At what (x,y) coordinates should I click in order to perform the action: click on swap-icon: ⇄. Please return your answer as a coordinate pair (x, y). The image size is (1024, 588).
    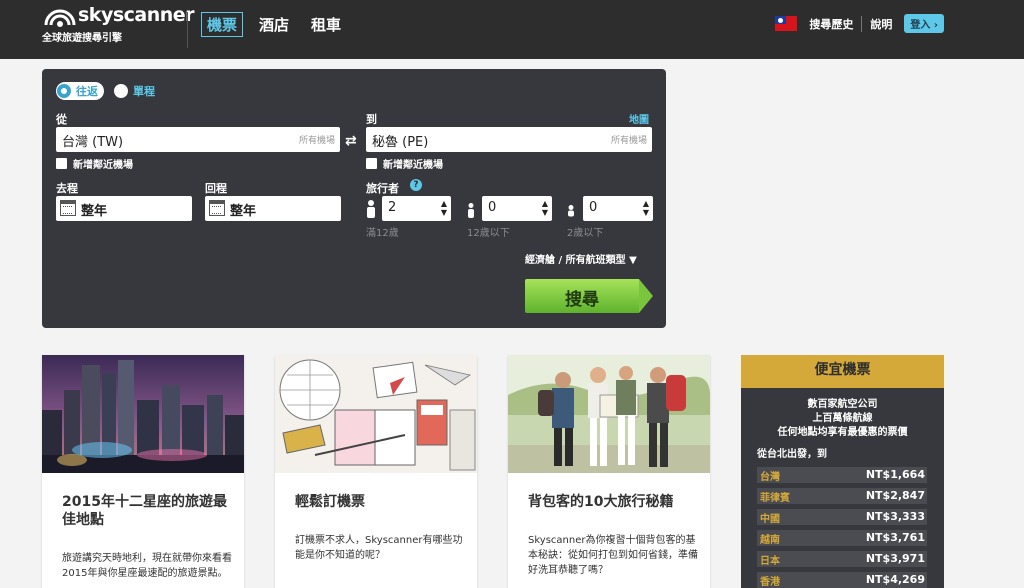
    Looking at the image, I should click on (351, 141).